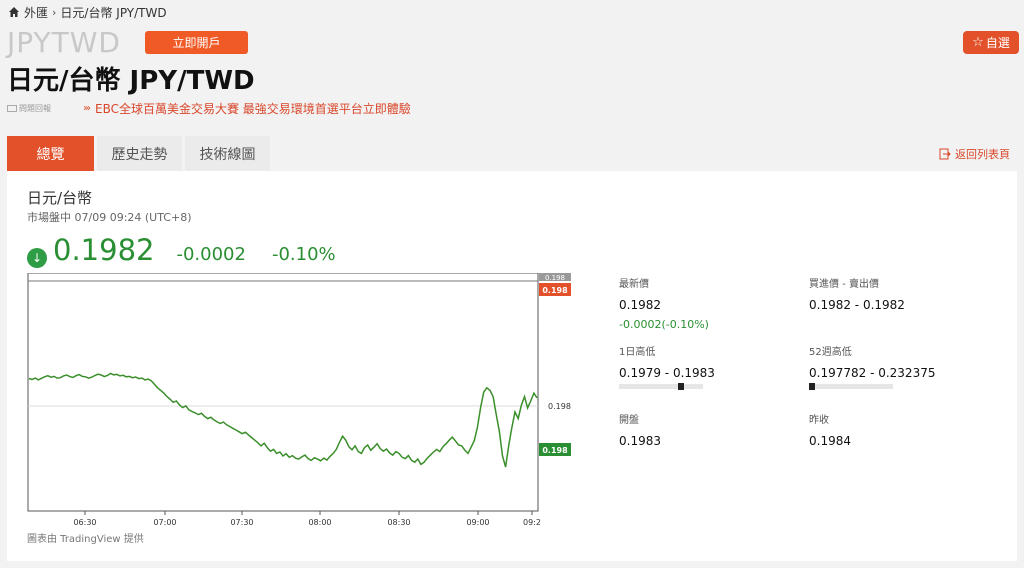 This screenshot has height=568, width=1024. I want to click on market-status: 市場盤中 07/09 09:24 (UTC+8), so click(109, 217).